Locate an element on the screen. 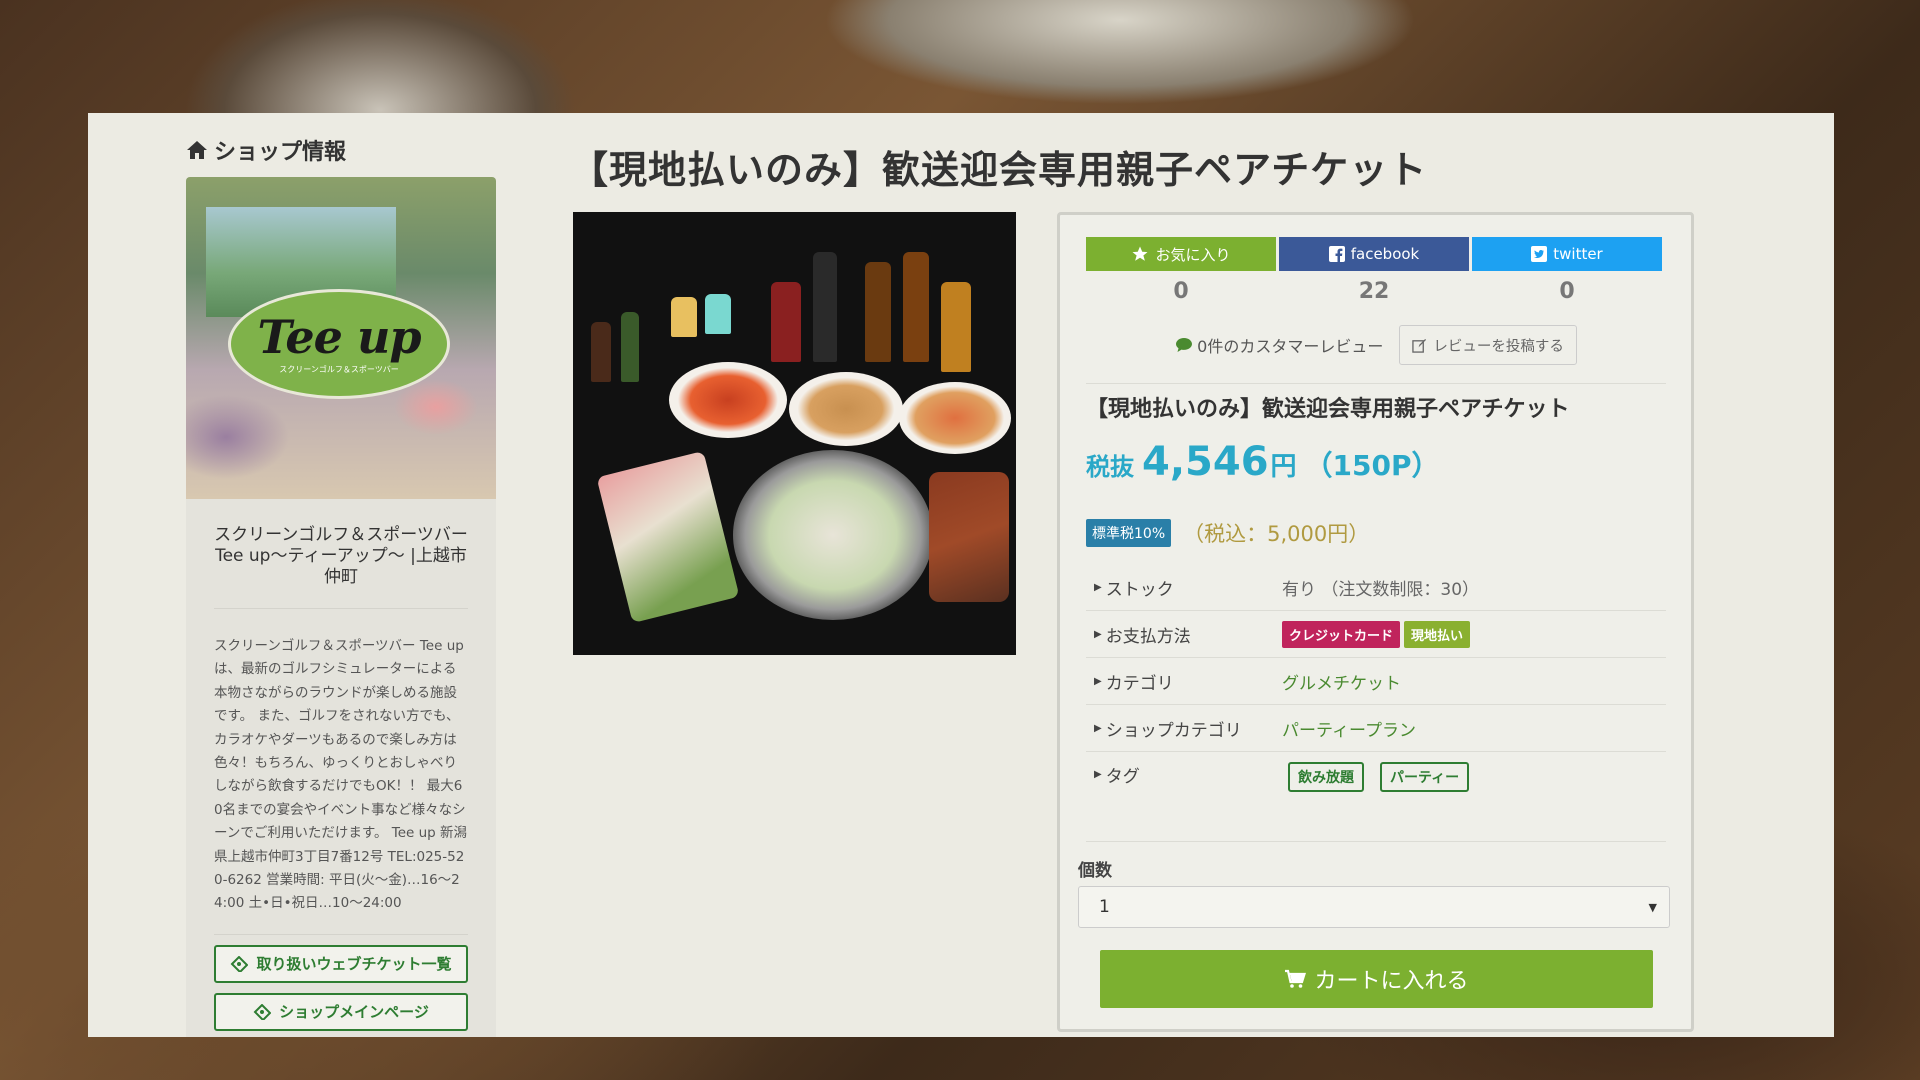 This screenshot has height=1080, width=1920. twitter-count: 0 is located at coordinates (1567, 291).